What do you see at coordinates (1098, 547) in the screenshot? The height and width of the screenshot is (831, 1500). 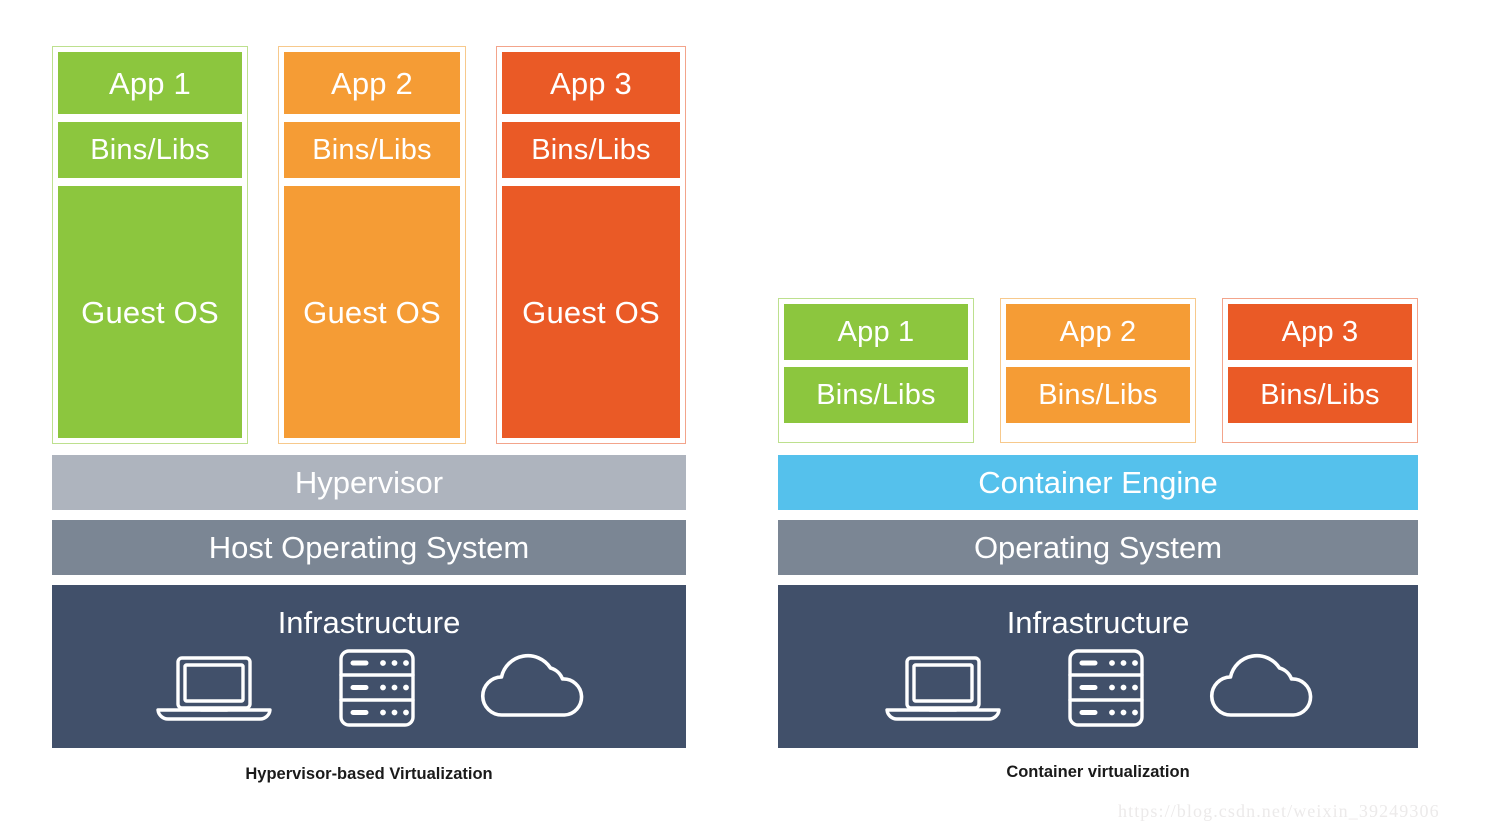 I see `operating-system-bar: Operating System` at bounding box center [1098, 547].